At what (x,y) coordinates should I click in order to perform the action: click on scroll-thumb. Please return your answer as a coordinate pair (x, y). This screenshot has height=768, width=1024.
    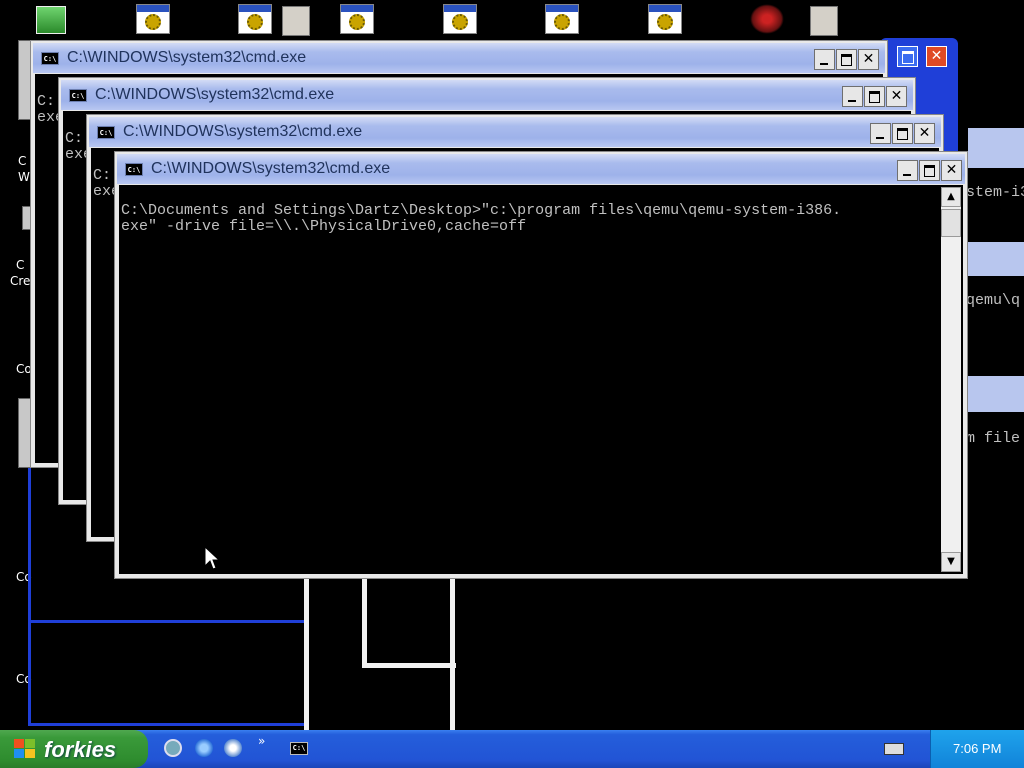
    Looking at the image, I should click on (951, 223).